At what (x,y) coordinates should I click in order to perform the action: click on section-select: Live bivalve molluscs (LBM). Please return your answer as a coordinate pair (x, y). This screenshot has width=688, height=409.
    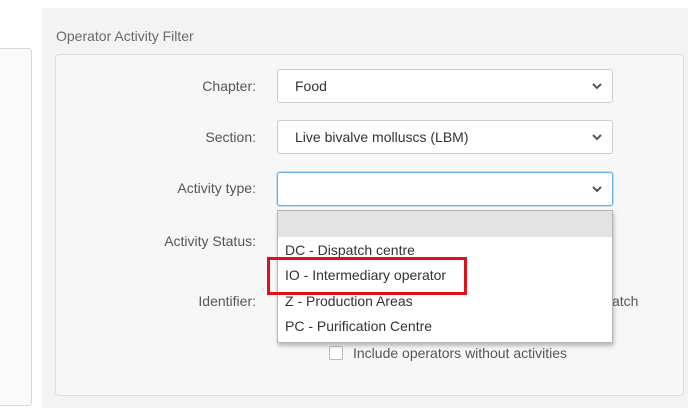
    Looking at the image, I should click on (445, 137).